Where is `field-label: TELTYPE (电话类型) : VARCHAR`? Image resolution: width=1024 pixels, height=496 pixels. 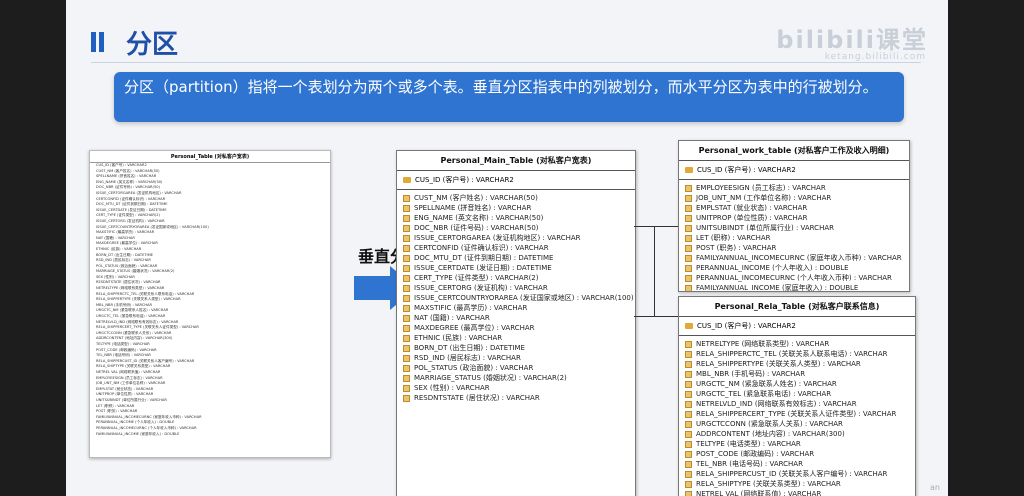
field-label: TELTYPE (电话类型) : VARCHAR is located at coordinates (123, 344).